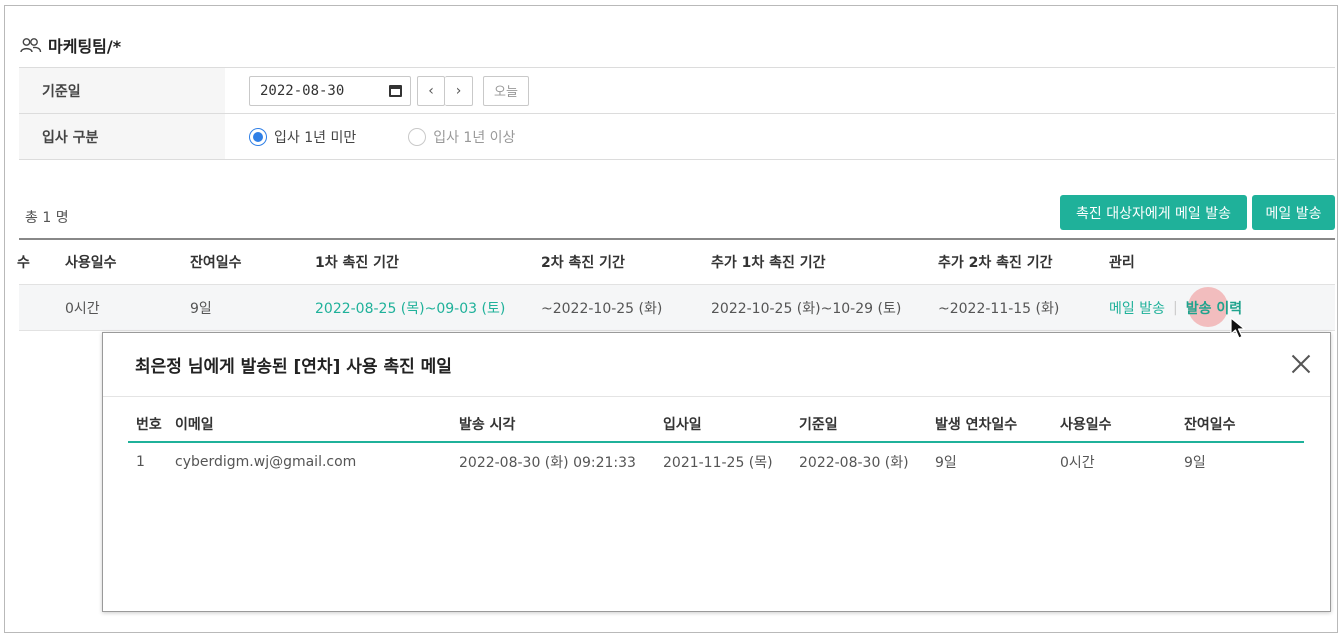 This screenshot has height=636, width=1342. Describe the element at coordinates (1301, 364) in the screenshot. I see `close-icon` at that location.